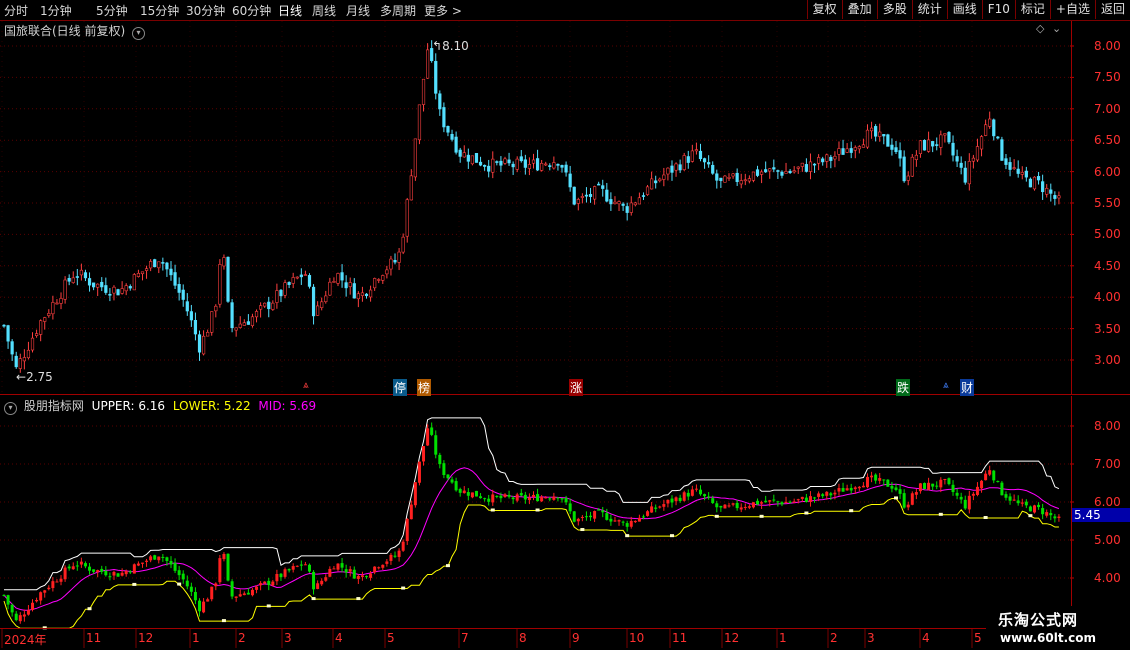 The width and height of the screenshot is (1130, 650). What do you see at coordinates (75, 31) in the screenshot?
I see `main-panel-title: 国旅联合(日线 前复权) ▾` at bounding box center [75, 31].